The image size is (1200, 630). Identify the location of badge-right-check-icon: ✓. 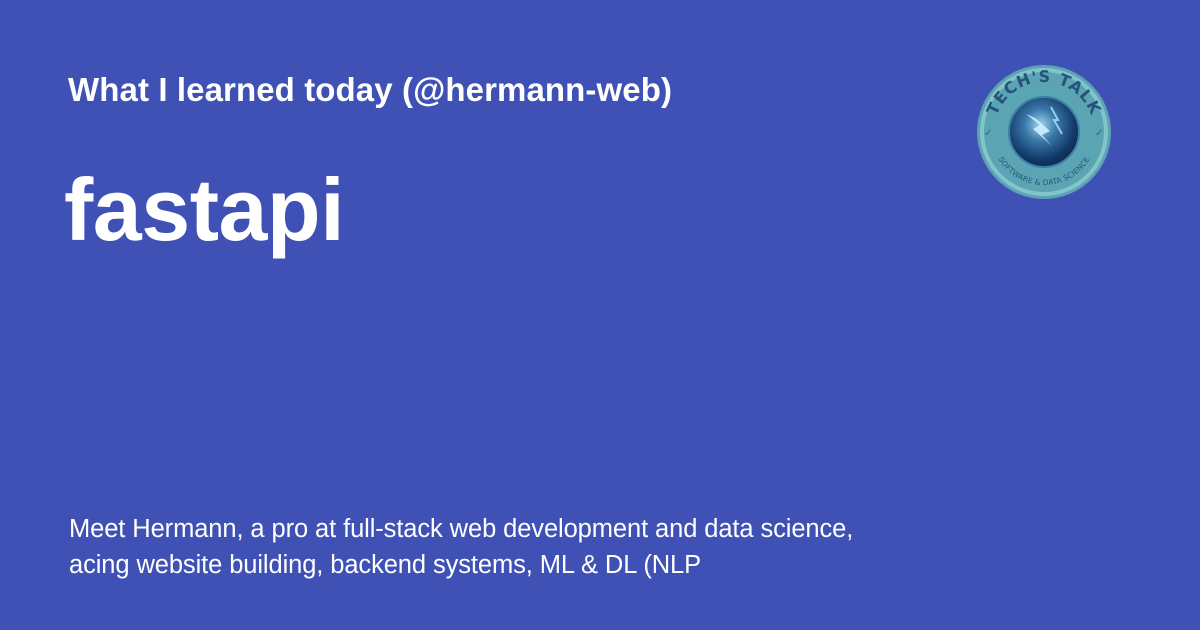
(1099, 133).